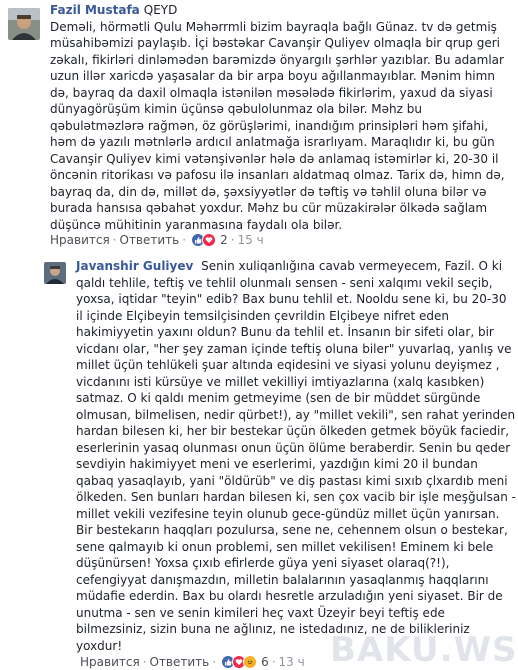 The width and height of the screenshot is (518, 670). What do you see at coordinates (251, 240) in the screenshot?
I see `comment-time: 15 ч` at bounding box center [251, 240].